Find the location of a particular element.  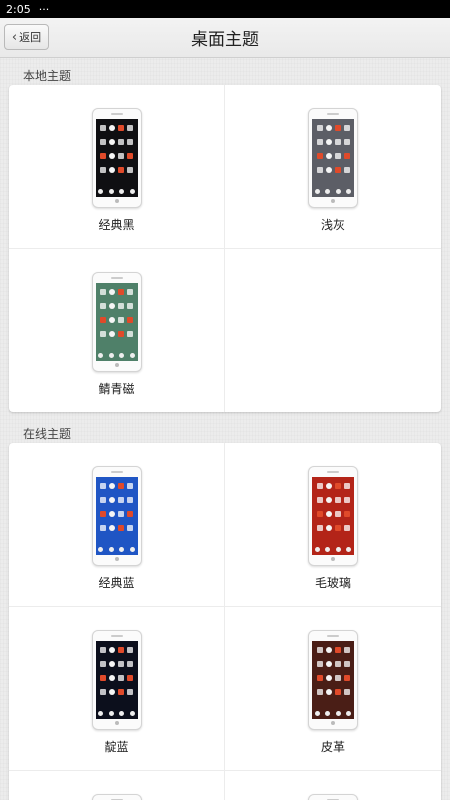

theme-name: 鲭青磁 is located at coordinates (116, 389).